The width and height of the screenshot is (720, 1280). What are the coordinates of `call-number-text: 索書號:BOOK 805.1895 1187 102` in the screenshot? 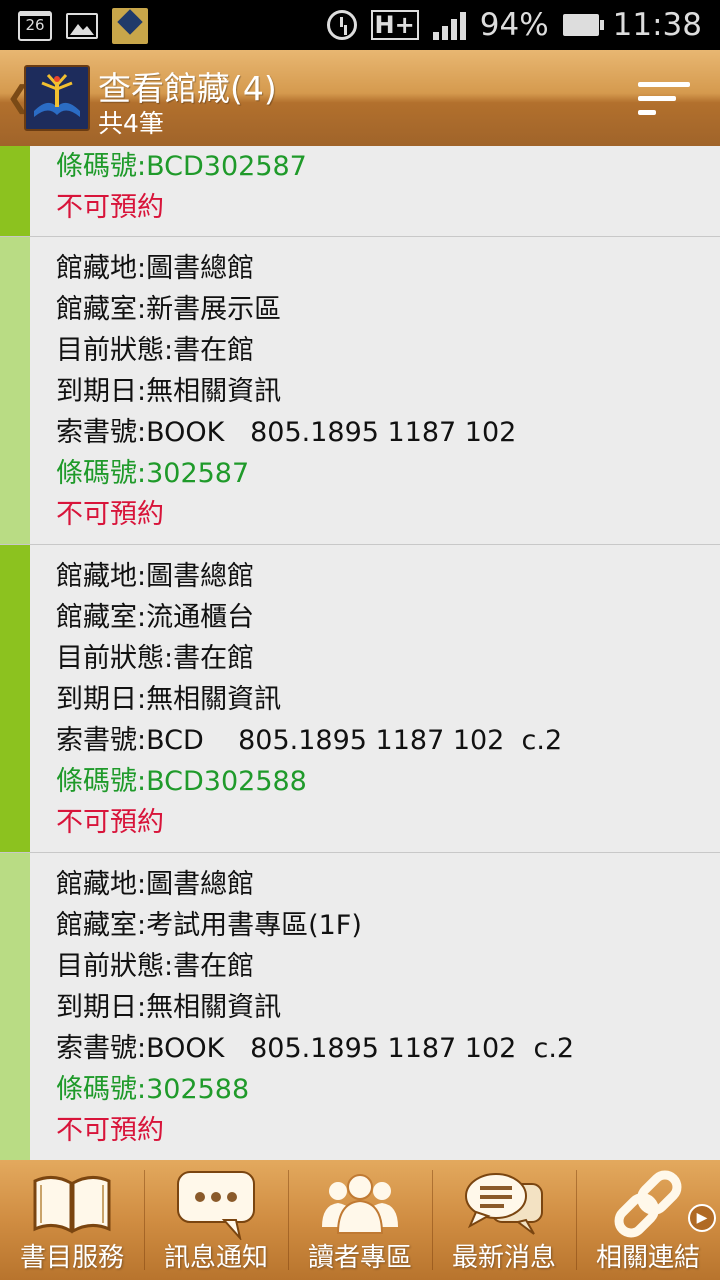 It's located at (286, 432).